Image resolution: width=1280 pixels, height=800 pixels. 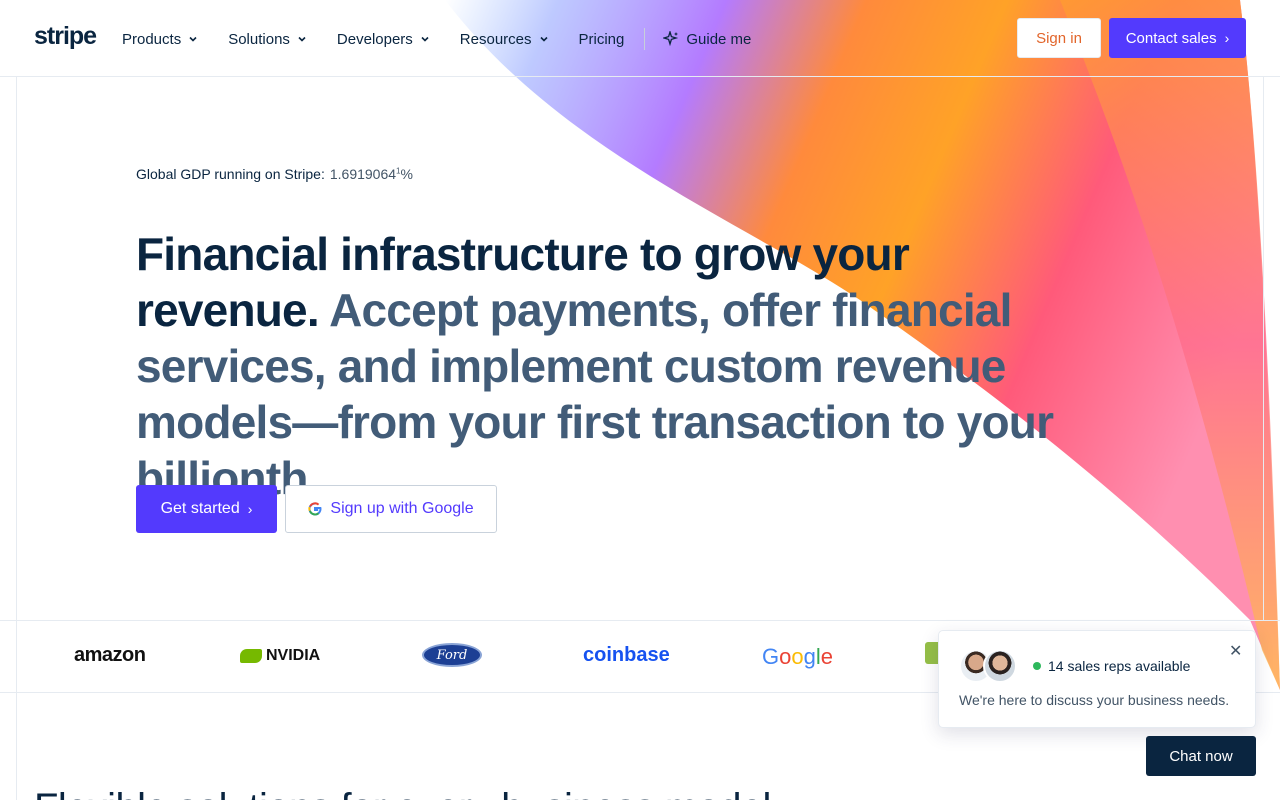 I want to click on nav-label: Resources, so click(x=495, y=39).